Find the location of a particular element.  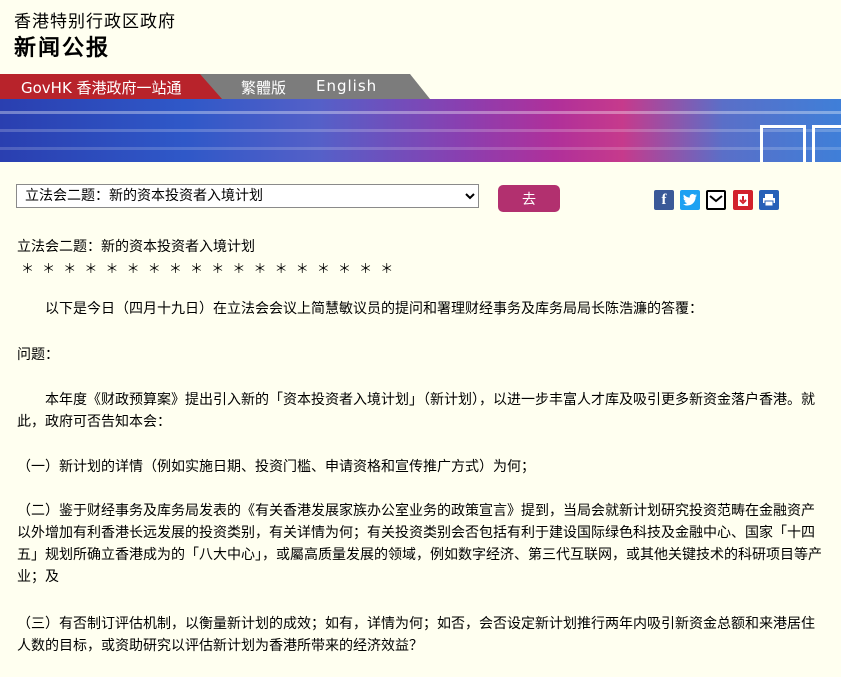

english-link: English is located at coordinates (346, 86).